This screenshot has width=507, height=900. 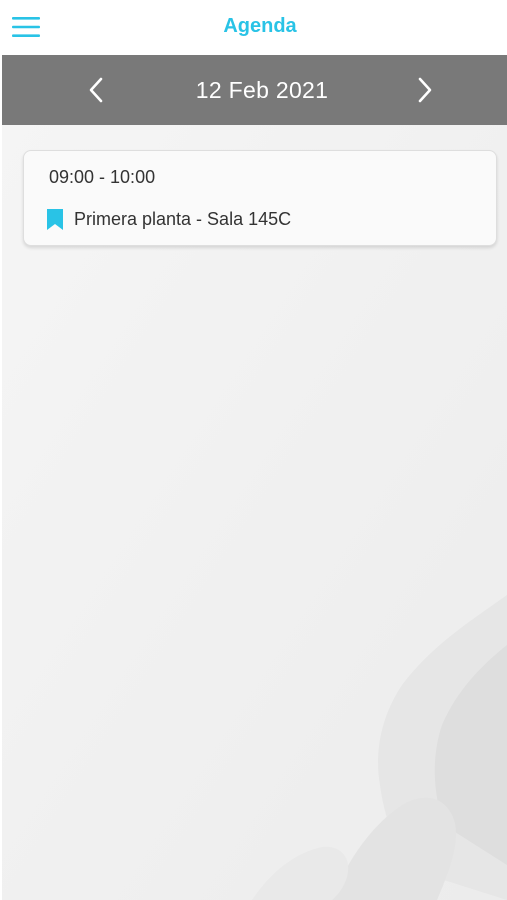 I want to click on bookmark-icon, so click(x=55, y=219).